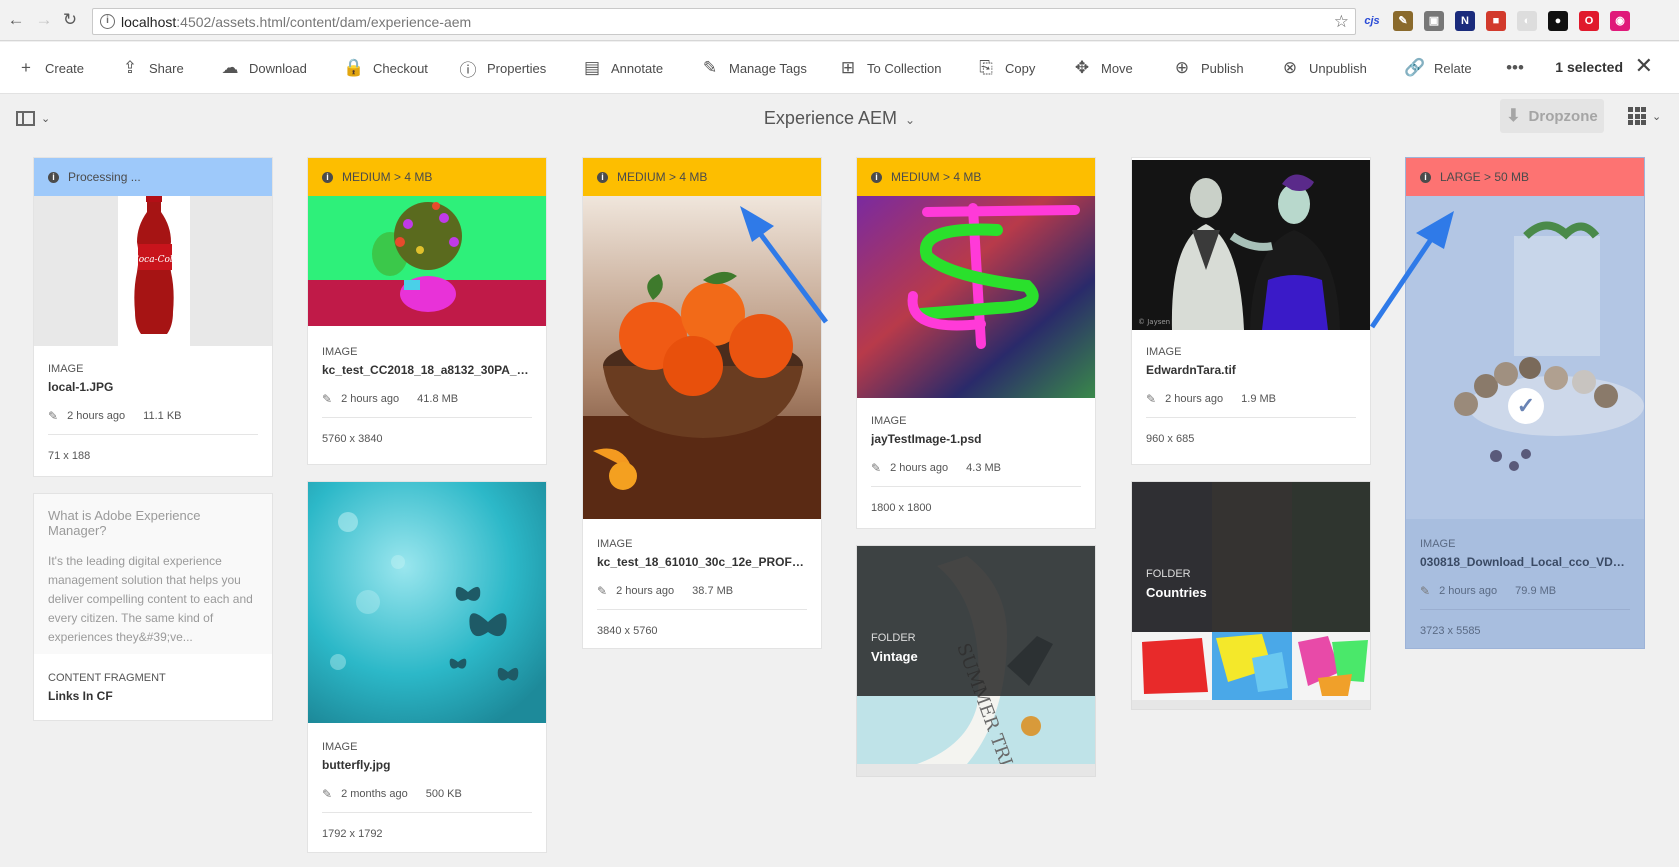 Image resolution: width=1679 pixels, height=867 pixels. I want to click on relate-icon: 🔗, so click(1415, 67).